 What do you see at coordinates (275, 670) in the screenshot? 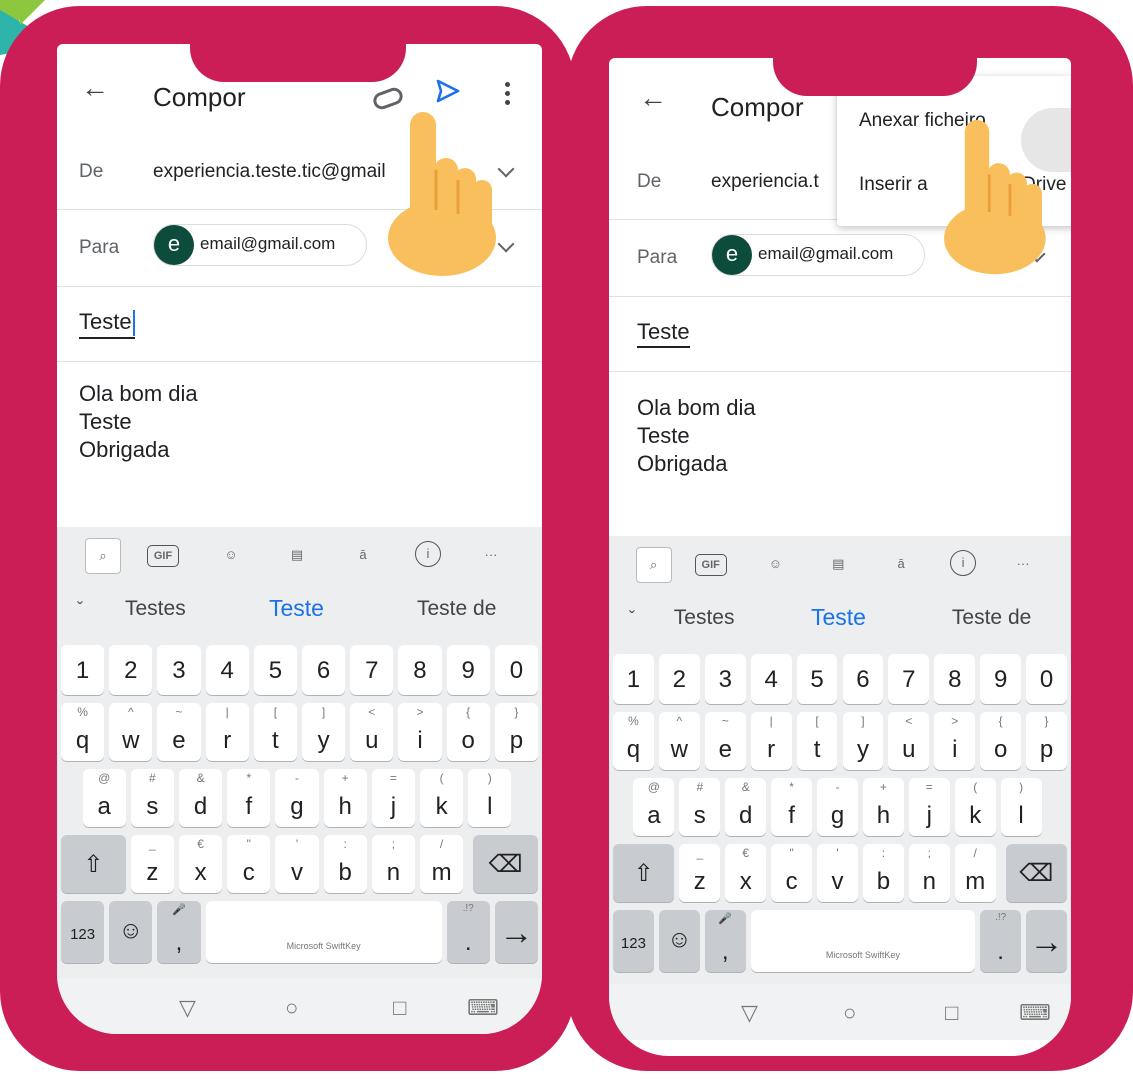
I see `keyboard-key: 5` at bounding box center [275, 670].